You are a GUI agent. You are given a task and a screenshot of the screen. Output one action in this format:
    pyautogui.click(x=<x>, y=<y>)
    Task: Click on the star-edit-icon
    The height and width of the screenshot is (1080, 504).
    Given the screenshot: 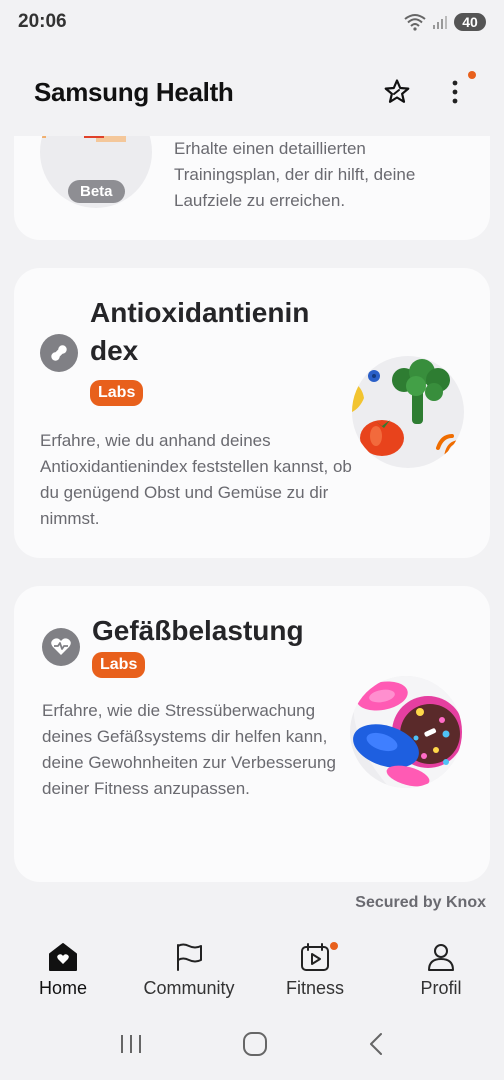 What is the action you would take?
    pyautogui.click(x=397, y=91)
    